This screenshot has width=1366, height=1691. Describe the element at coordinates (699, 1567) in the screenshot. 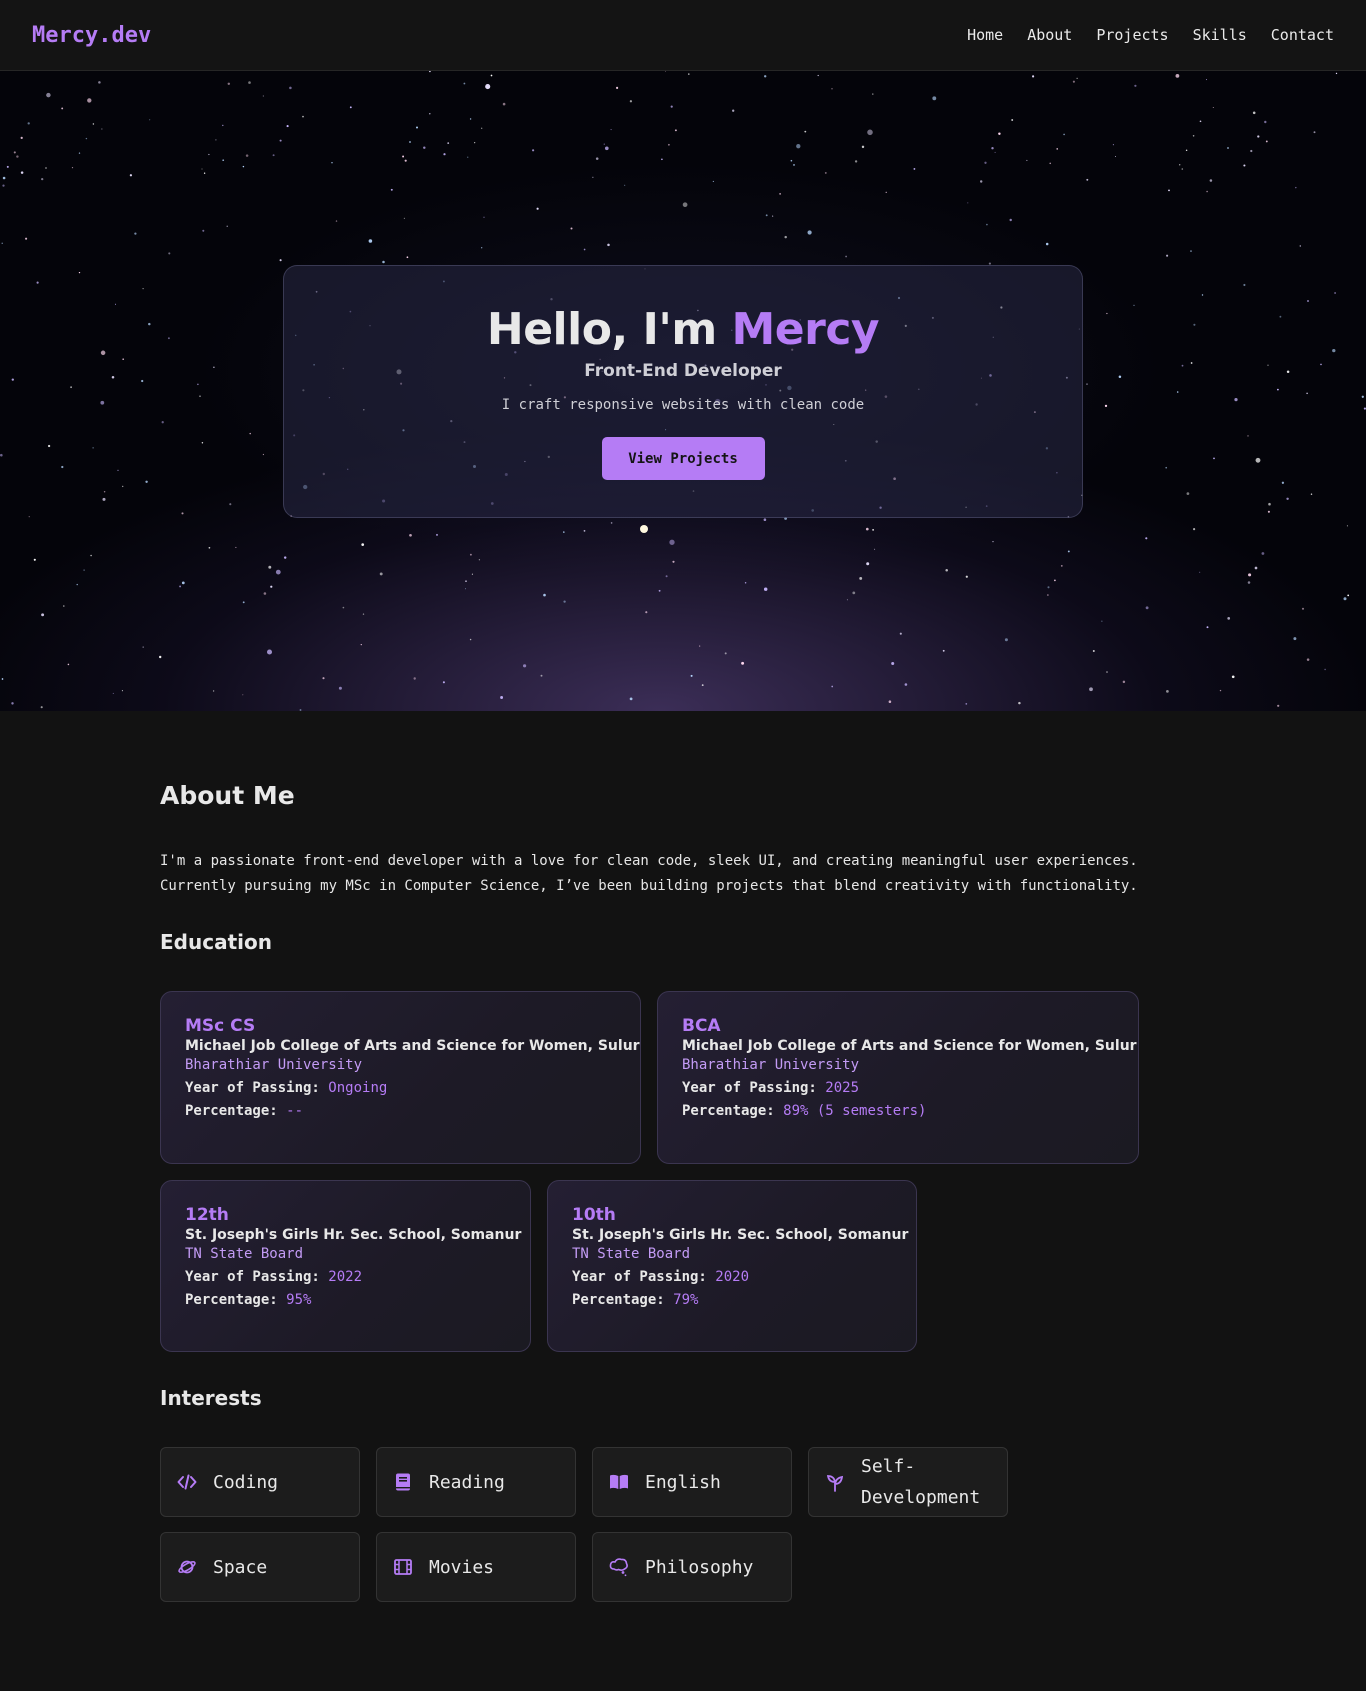

I see `interest-label: Philosophy` at that location.